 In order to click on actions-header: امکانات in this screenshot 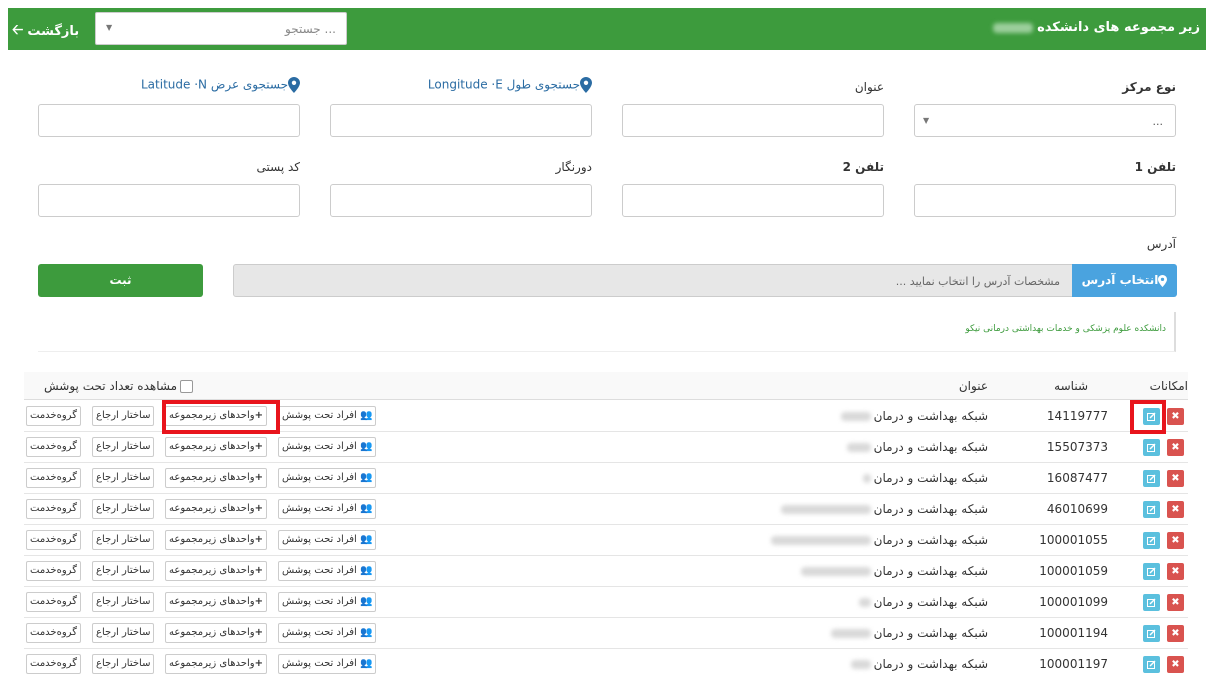, I will do `click(1168, 386)`.